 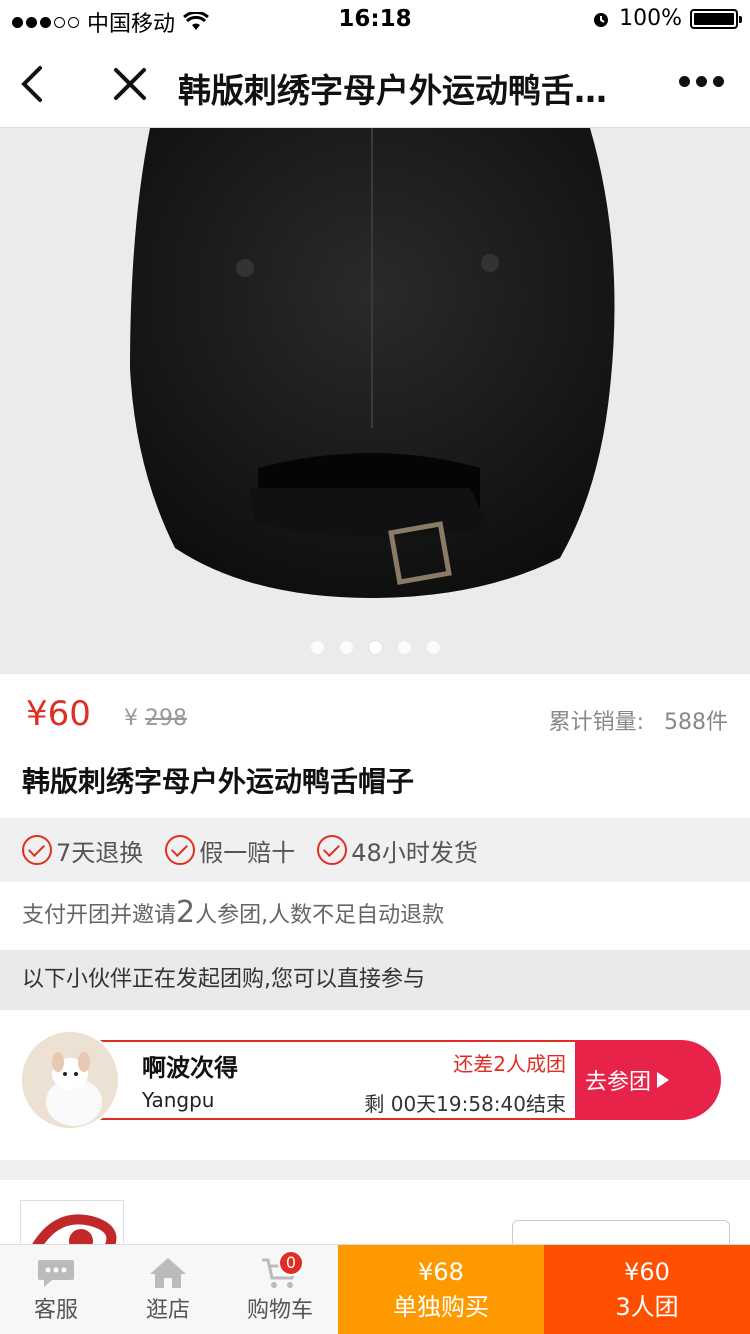 What do you see at coordinates (414, 852) in the screenshot?
I see `guarantee-label: 48小时发货` at bounding box center [414, 852].